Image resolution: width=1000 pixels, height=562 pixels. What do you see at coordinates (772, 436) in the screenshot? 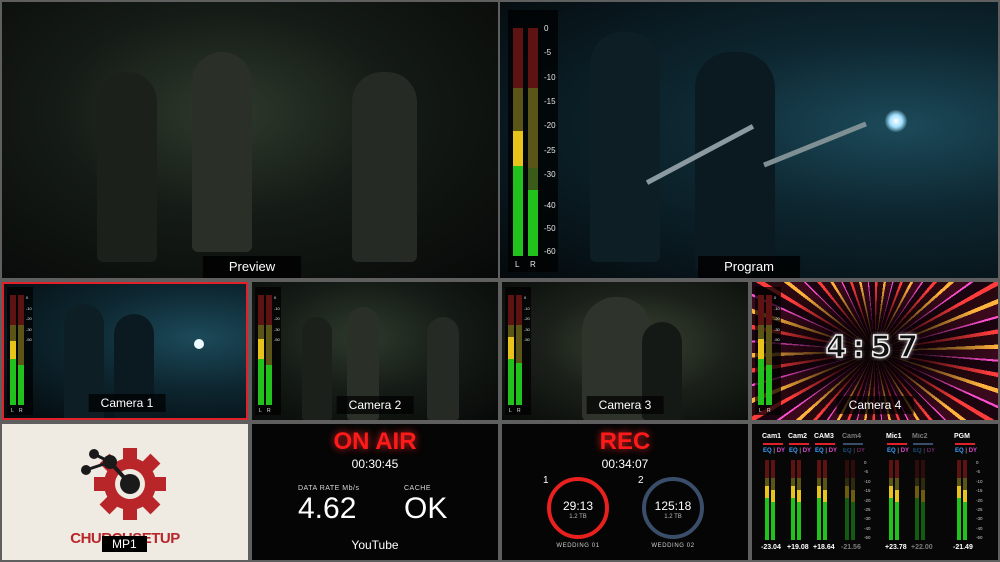
I see `channel-name: Cam1` at bounding box center [772, 436].